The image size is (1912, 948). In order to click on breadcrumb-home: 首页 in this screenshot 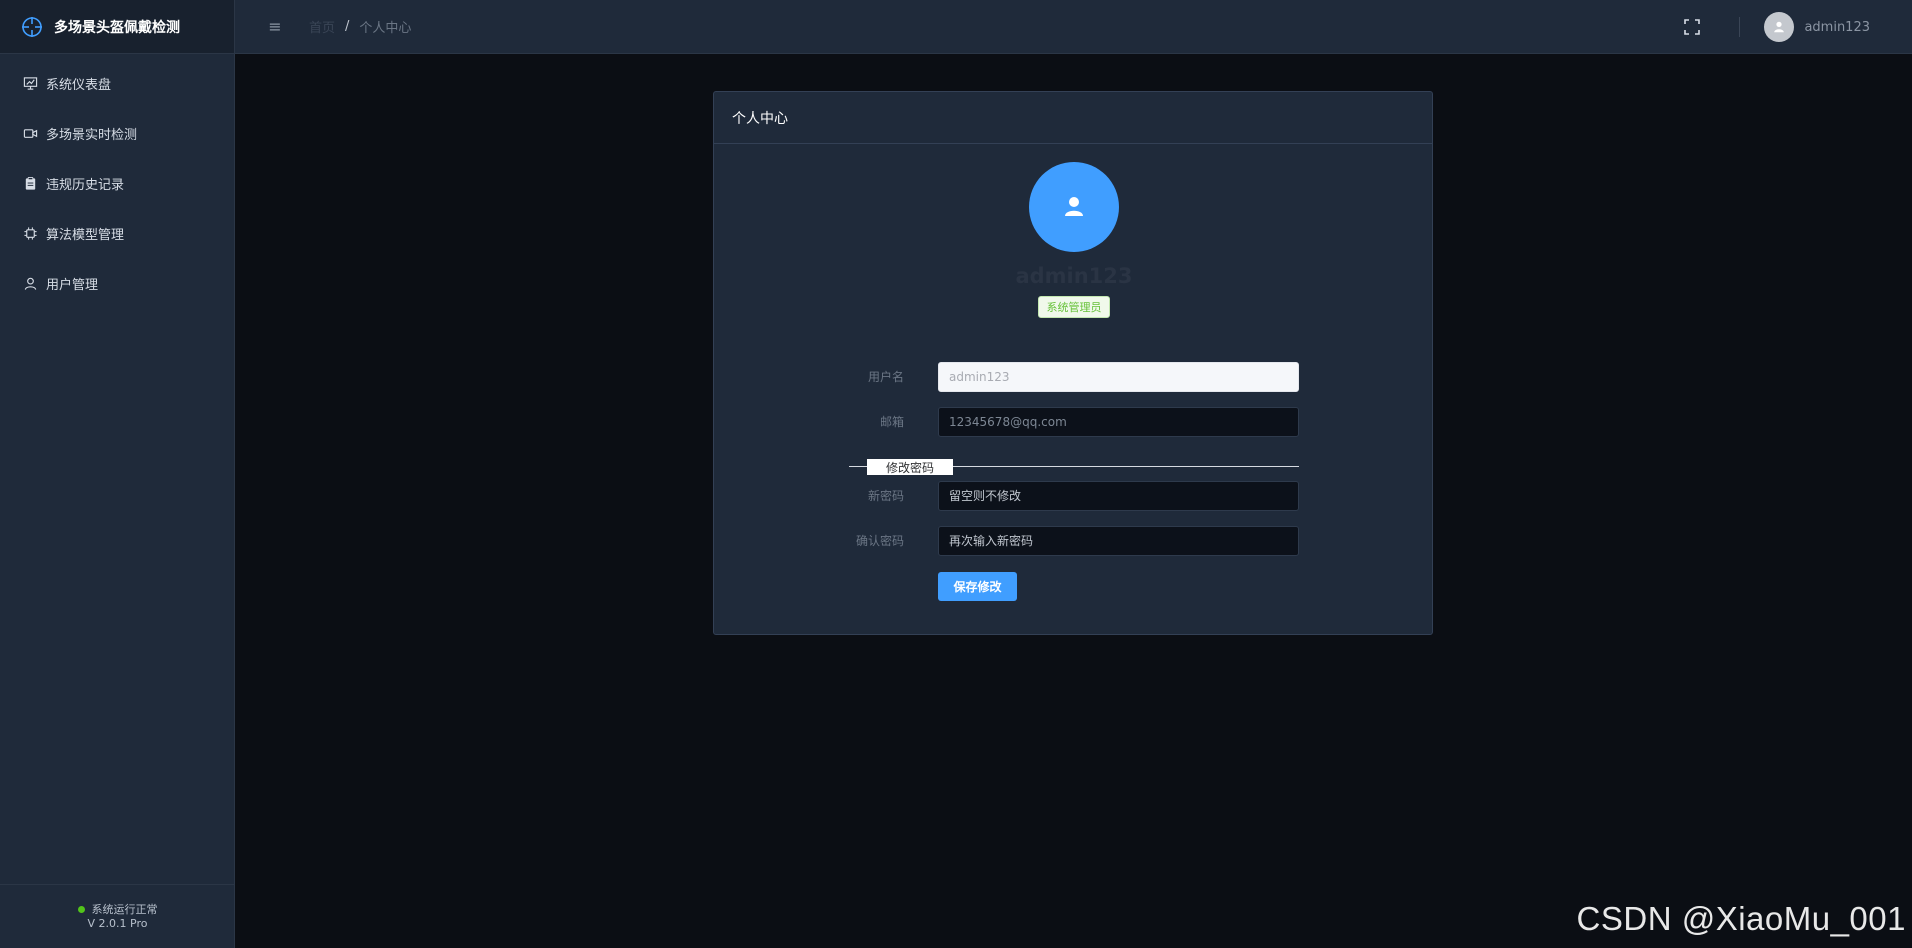, I will do `click(322, 26)`.